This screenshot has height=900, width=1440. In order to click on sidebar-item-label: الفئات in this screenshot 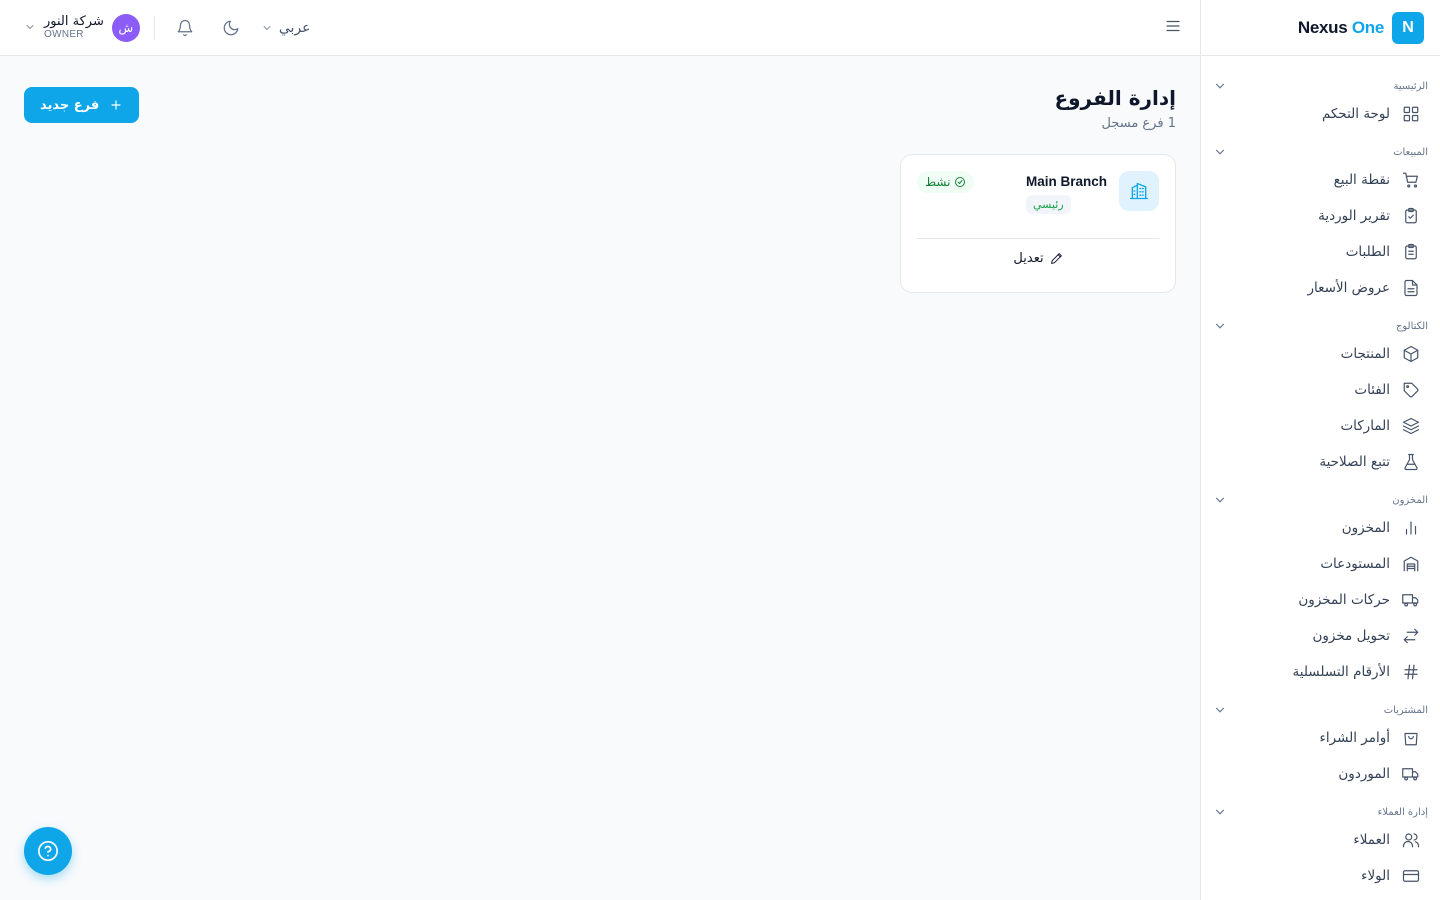, I will do `click(1372, 390)`.